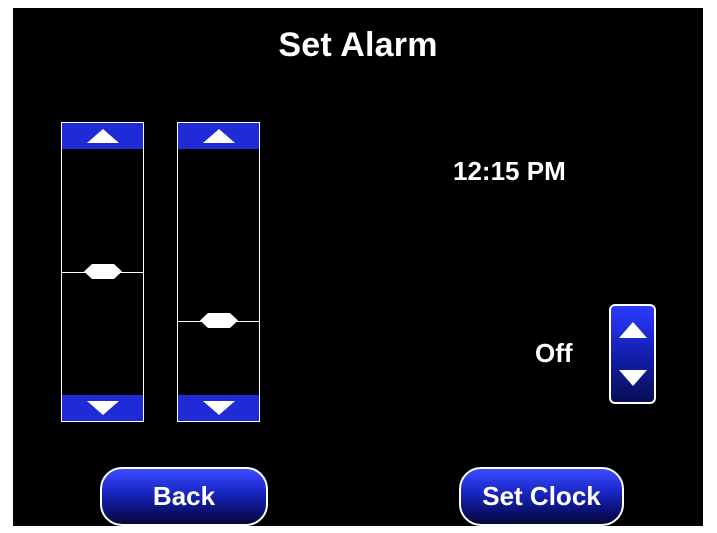  I want to click on hour-slider, so click(102, 272).